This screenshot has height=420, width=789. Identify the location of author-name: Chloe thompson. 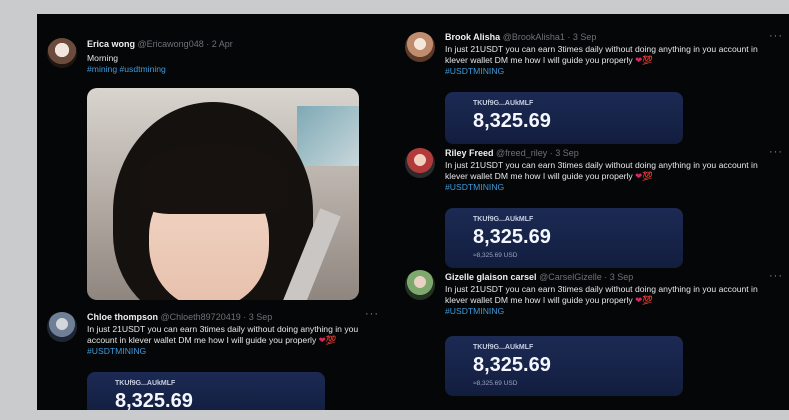
(122, 317).